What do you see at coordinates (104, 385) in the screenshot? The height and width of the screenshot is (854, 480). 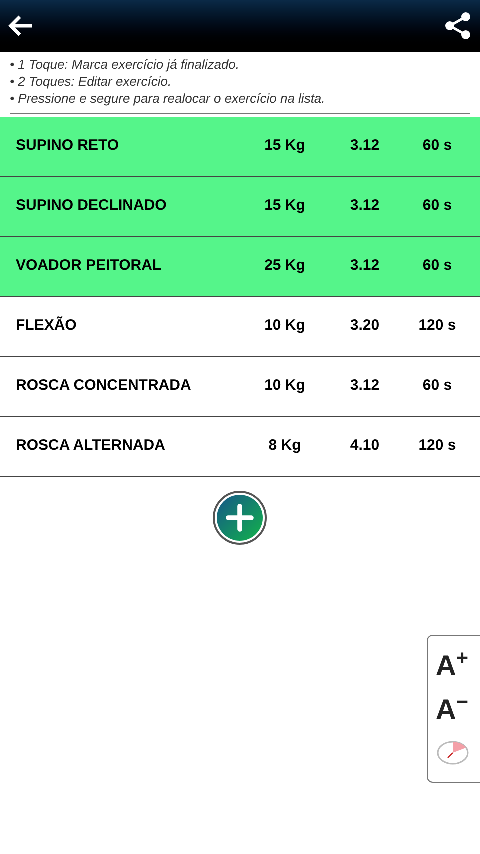 I see `exercise-name: ROSCA CONCENTRADA` at bounding box center [104, 385].